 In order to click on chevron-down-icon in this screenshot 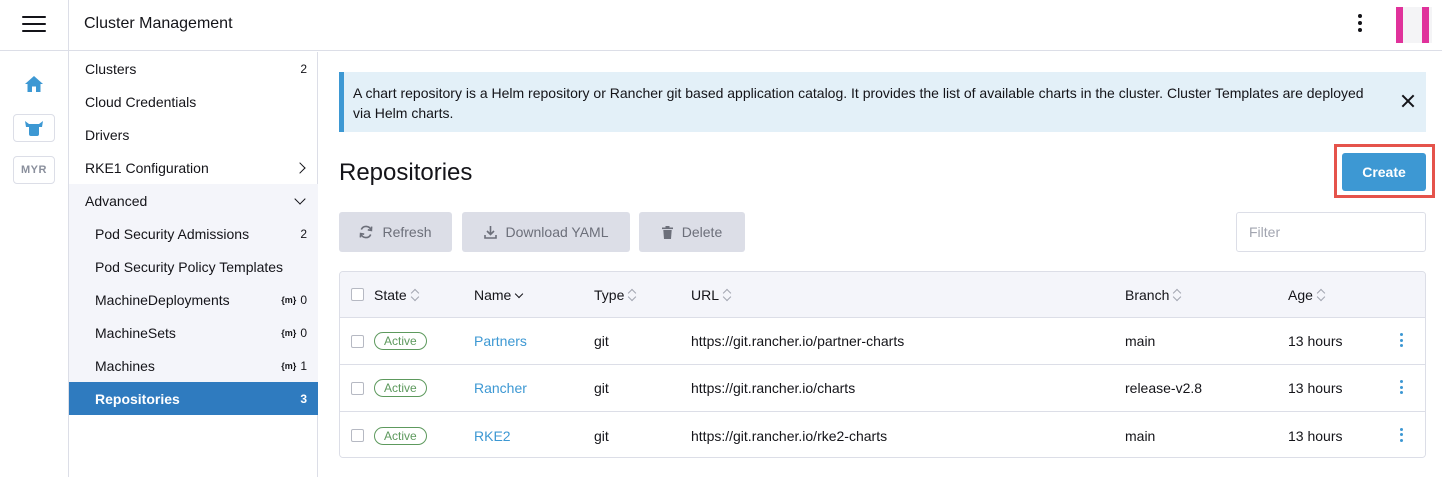, I will do `click(300, 198)`.